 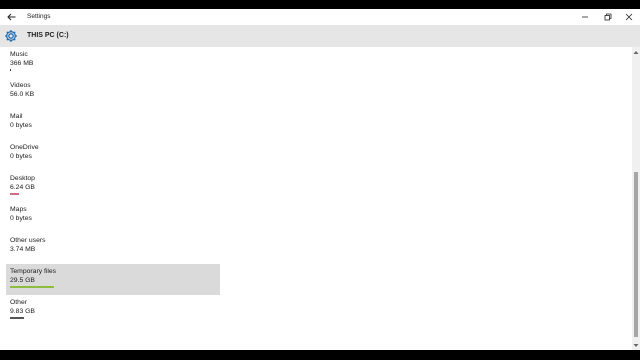 I want to click on chevron-up-icon, so click(x=636, y=52).